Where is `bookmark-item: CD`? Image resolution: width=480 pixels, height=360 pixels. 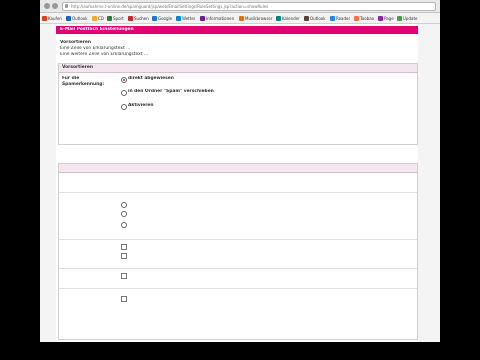 bookmark-item: CD is located at coordinates (98, 18).